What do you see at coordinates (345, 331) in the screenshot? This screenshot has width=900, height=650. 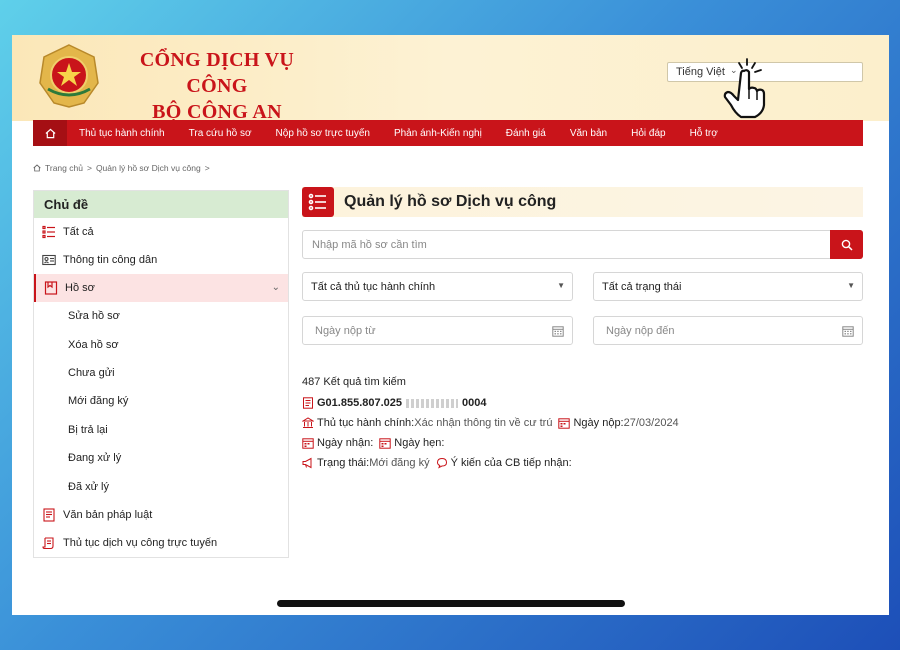 I see `date-from-placeholder: Ngày nộp từ` at bounding box center [345, 331].